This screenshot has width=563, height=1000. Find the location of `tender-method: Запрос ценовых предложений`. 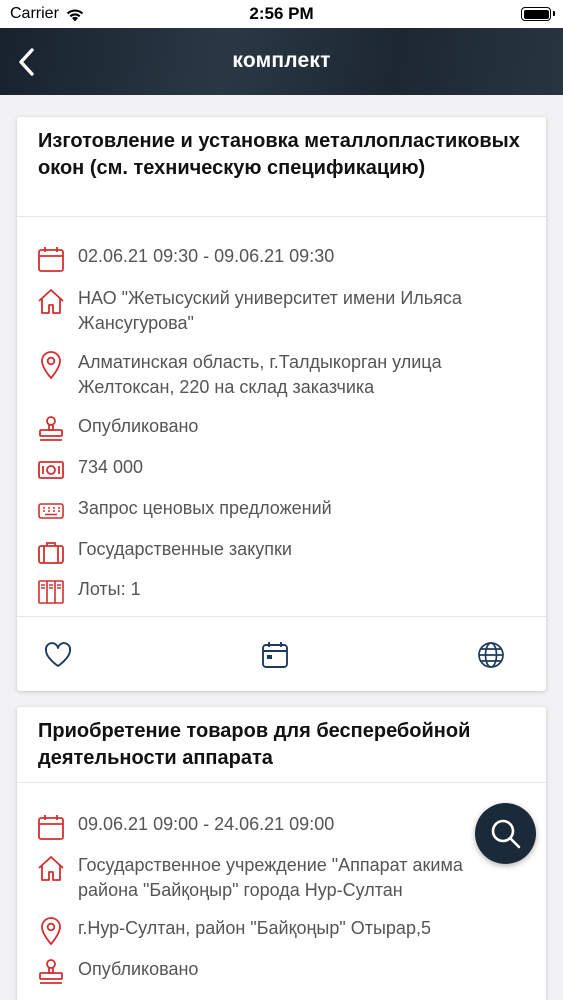

tender-method: Запрос ценовых предложений is located at coordinates (205, 508).